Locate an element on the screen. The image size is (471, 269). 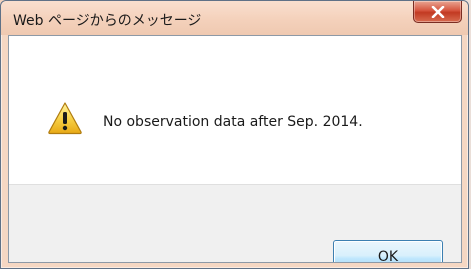
warning-icon is located at coordinates (65, 118).